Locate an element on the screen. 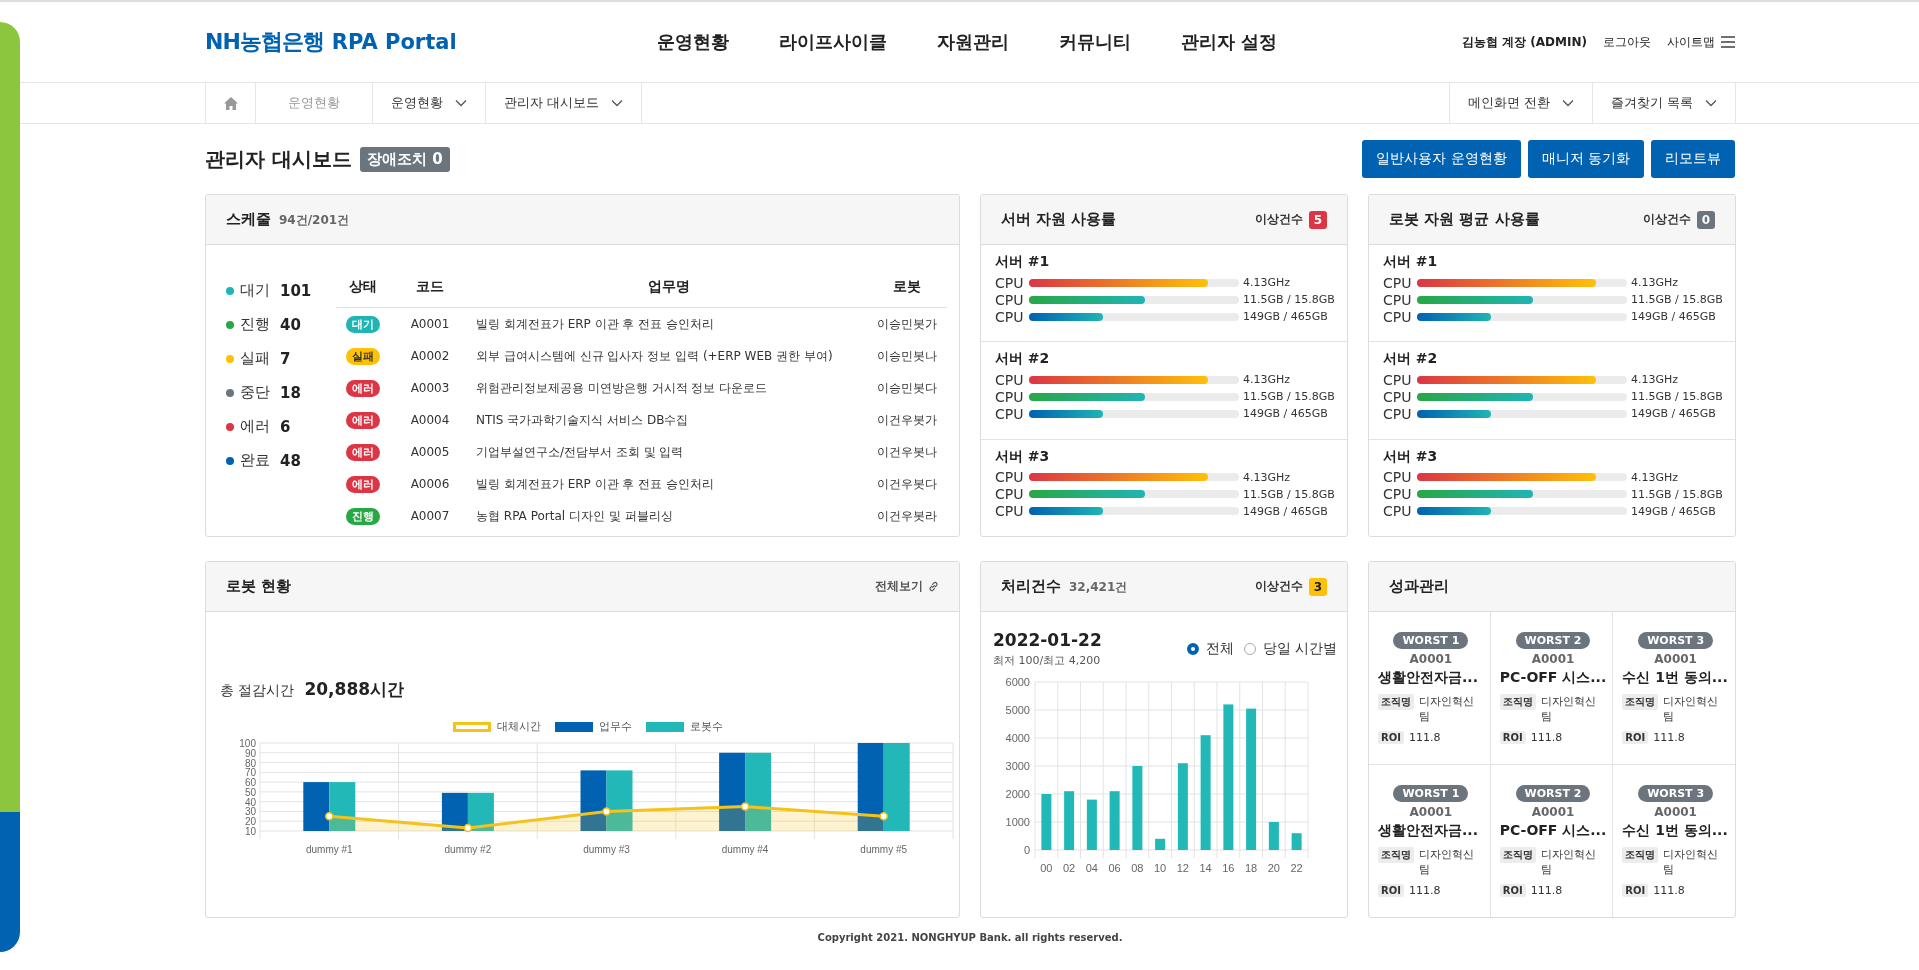  status-count: 6 is located at coordinates (285, 426).